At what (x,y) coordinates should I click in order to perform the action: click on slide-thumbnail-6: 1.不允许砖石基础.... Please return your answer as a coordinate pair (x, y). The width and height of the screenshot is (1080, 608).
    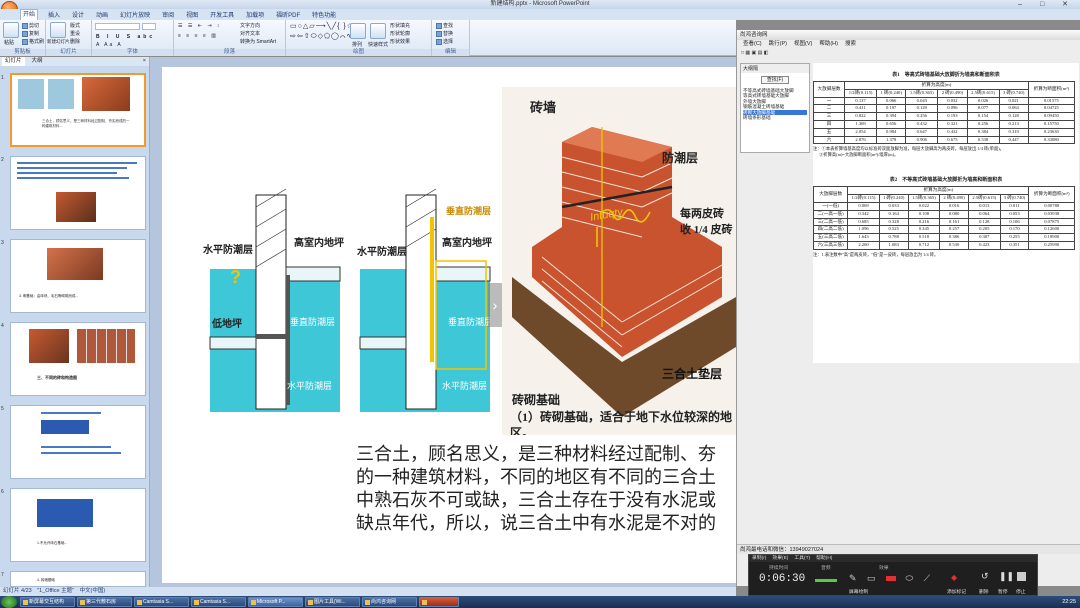
    Looking at the image, I should click on (78, 525).